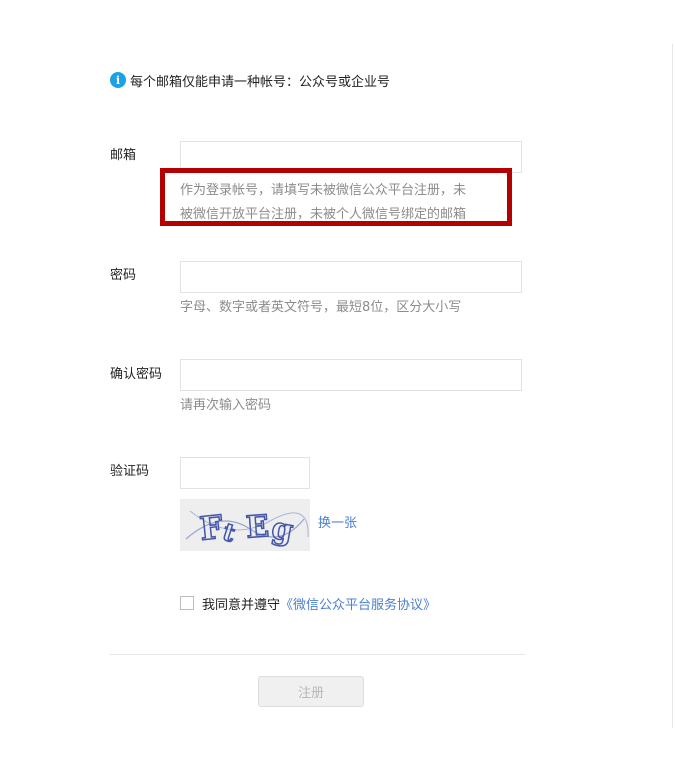 This screenshot has width=675, height=772. What do you see at coordinates (351, 277) in the screenshot?
I see `password-input` at bounding box center [351, 277].